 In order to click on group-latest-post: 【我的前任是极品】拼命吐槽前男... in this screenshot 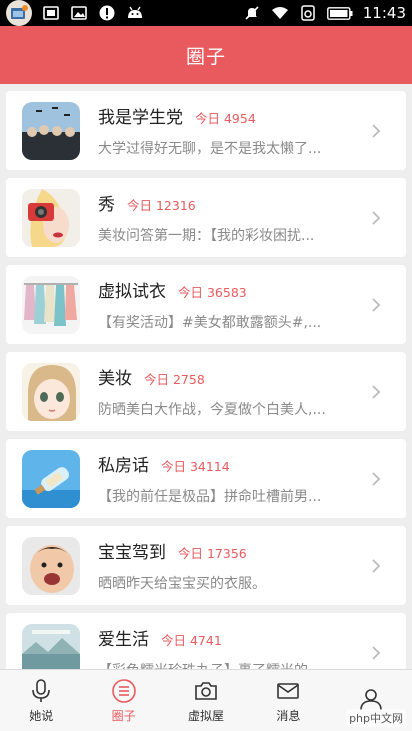, I will do `click(210, 497)`.